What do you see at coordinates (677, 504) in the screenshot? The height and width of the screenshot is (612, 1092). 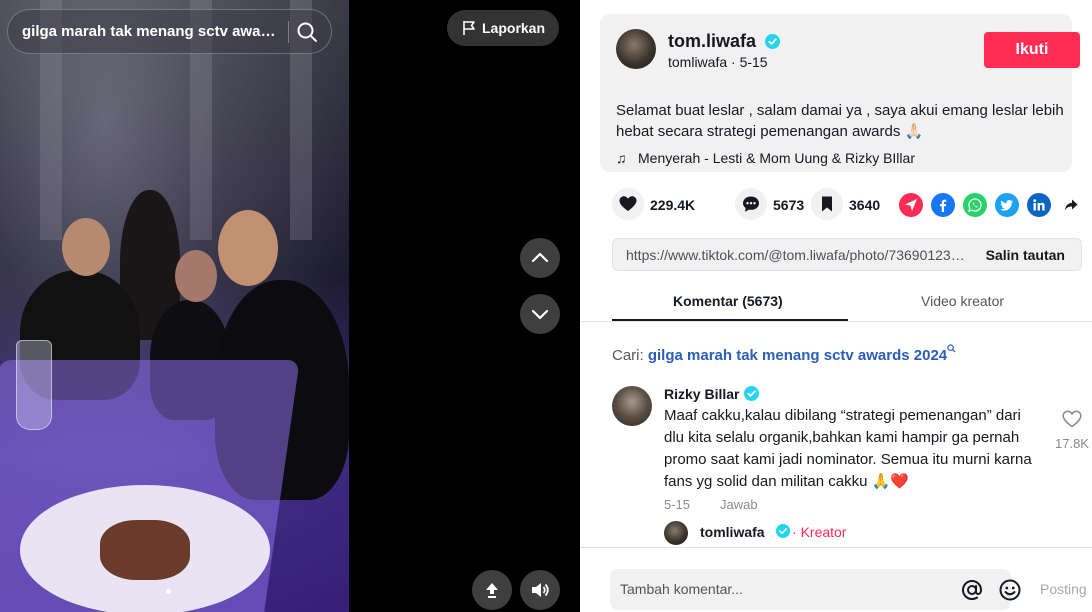 I see `comment-date: 5-15` at bounding box center [677, 504].